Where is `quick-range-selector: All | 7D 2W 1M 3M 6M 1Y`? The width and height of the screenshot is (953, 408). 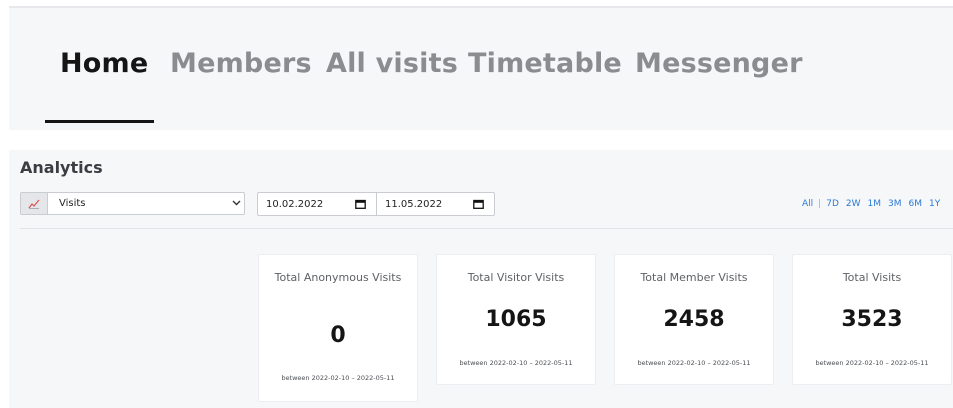 quick-range-selector: All | 7D 2W 1M 3M 6M 1Y is located at coordinates (871, 205).